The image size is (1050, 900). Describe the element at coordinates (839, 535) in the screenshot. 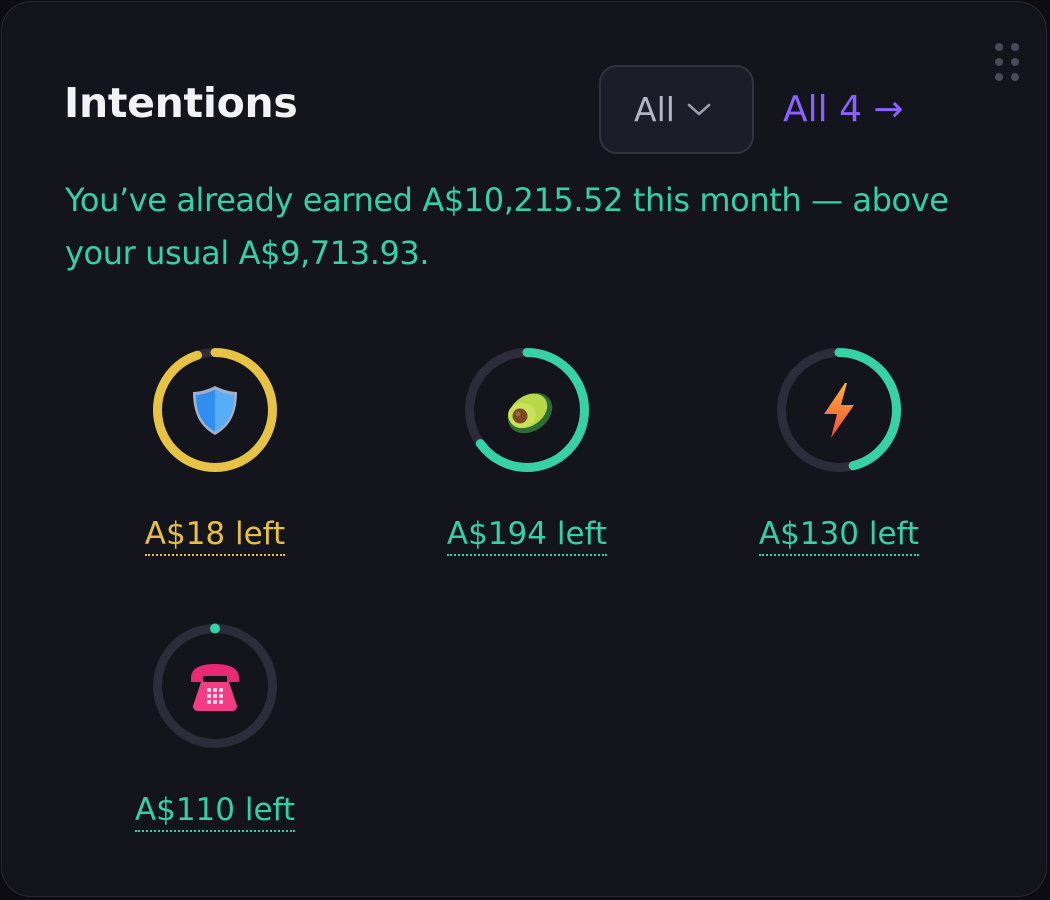

I see `amount-left-label: A$130 left` at that location.